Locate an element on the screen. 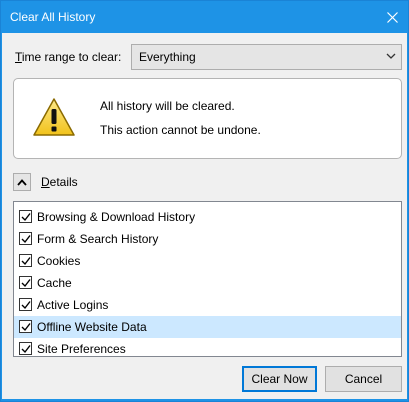 This screenshot has height=402, width=409. warning-text-line1: All history will be cleared. is located at coordinates (167, 106).